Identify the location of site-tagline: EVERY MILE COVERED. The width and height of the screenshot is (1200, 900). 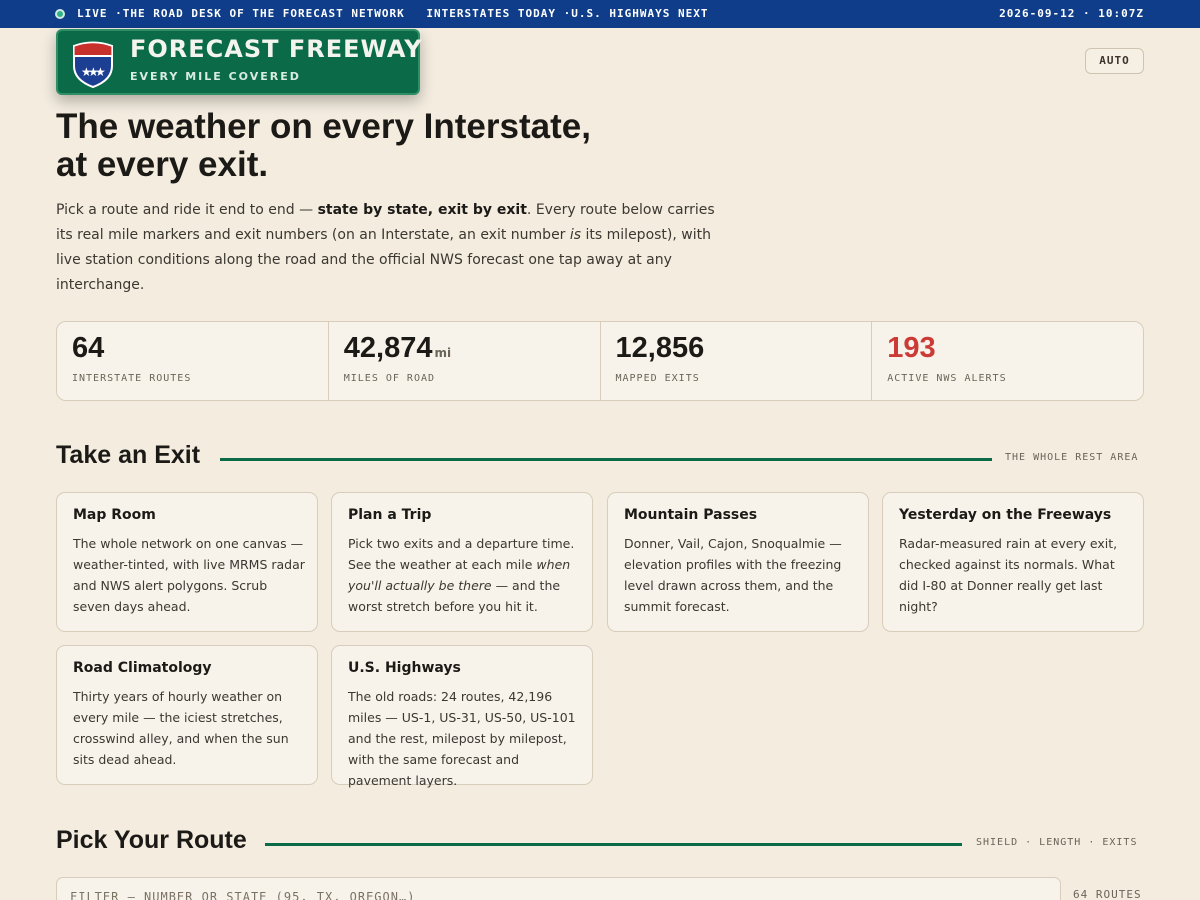
(215, 76).